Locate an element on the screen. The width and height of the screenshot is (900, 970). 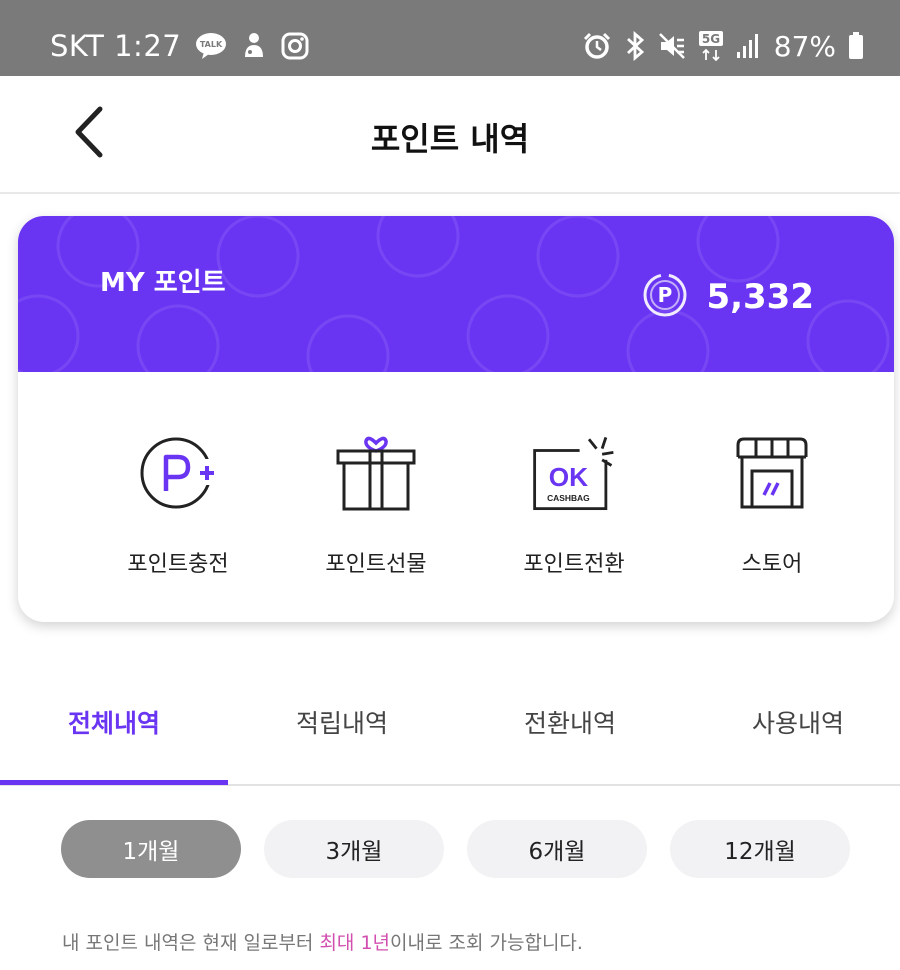
active-tab-indicator is located at coordinates (114, 782).